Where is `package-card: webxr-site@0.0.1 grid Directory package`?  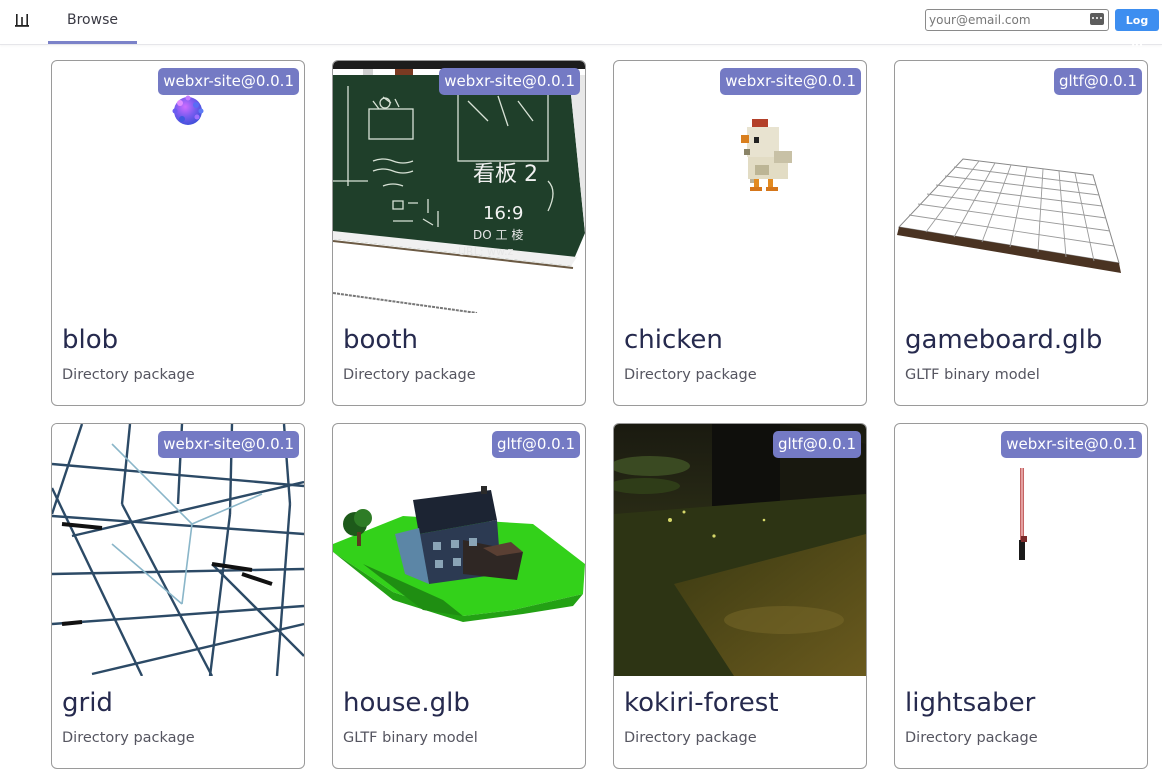
package-card: webxr-site@0.0.1 grid Directory package is located at coordinates (178, 596).